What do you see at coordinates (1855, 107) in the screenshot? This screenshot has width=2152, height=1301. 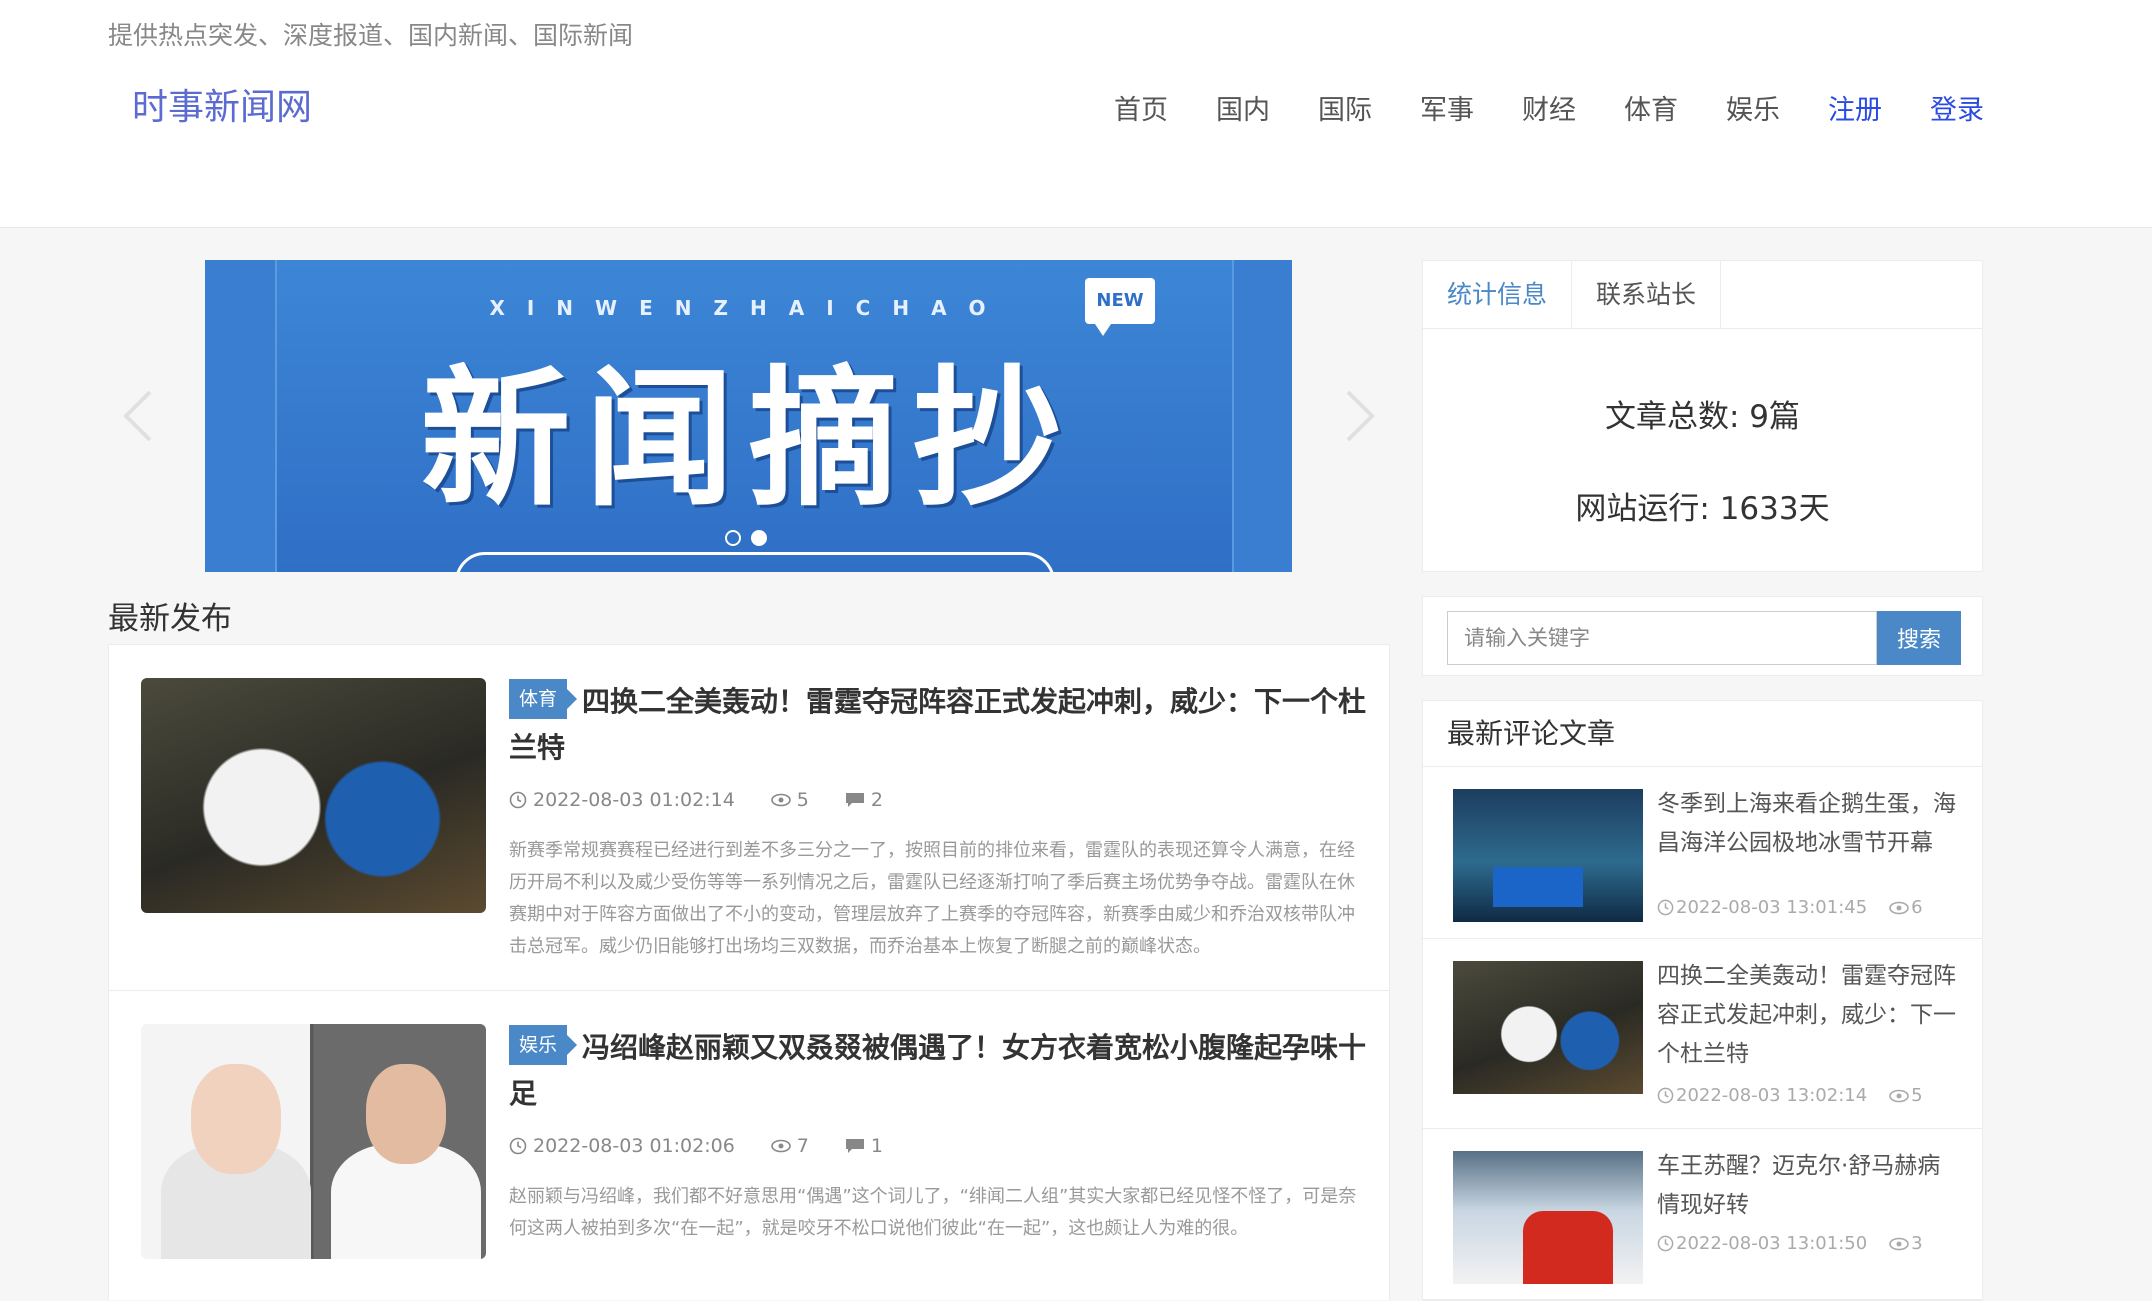 I see `register-link: 注册` at bounding box center [1855, 107].